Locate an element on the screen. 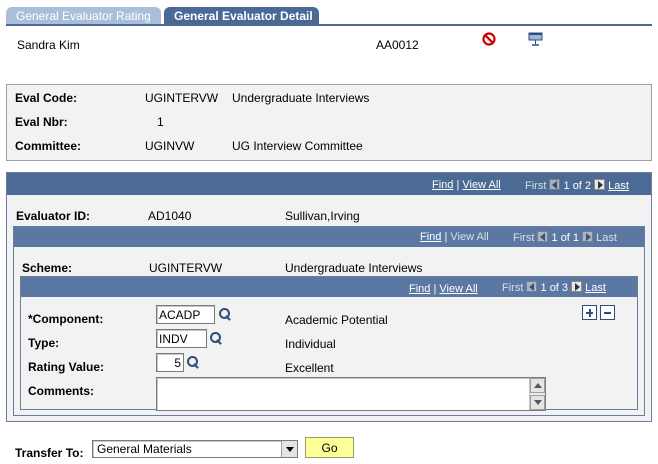  scheme-nav-sep: | is located at coordinates (446, 237).